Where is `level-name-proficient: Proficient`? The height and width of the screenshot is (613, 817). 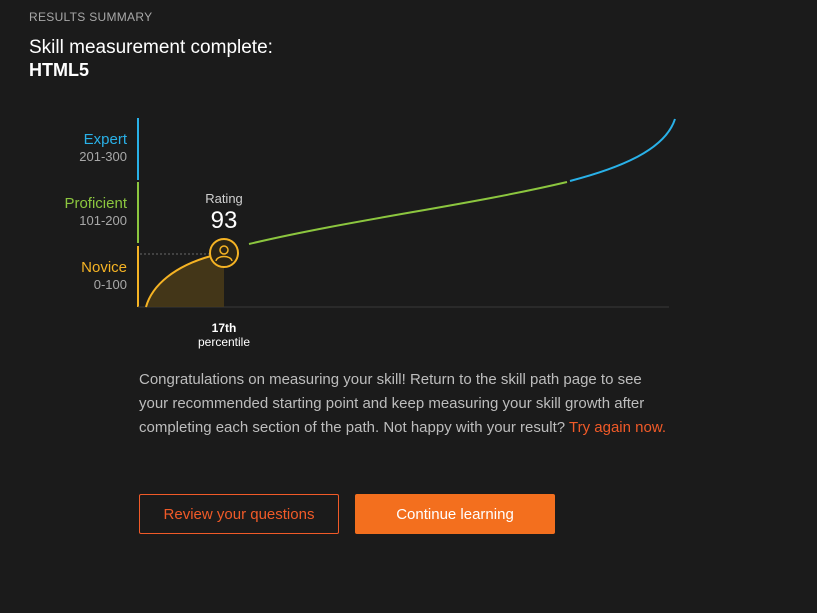
level-name-proficient: Proficient is located at coordinates (95, 203).